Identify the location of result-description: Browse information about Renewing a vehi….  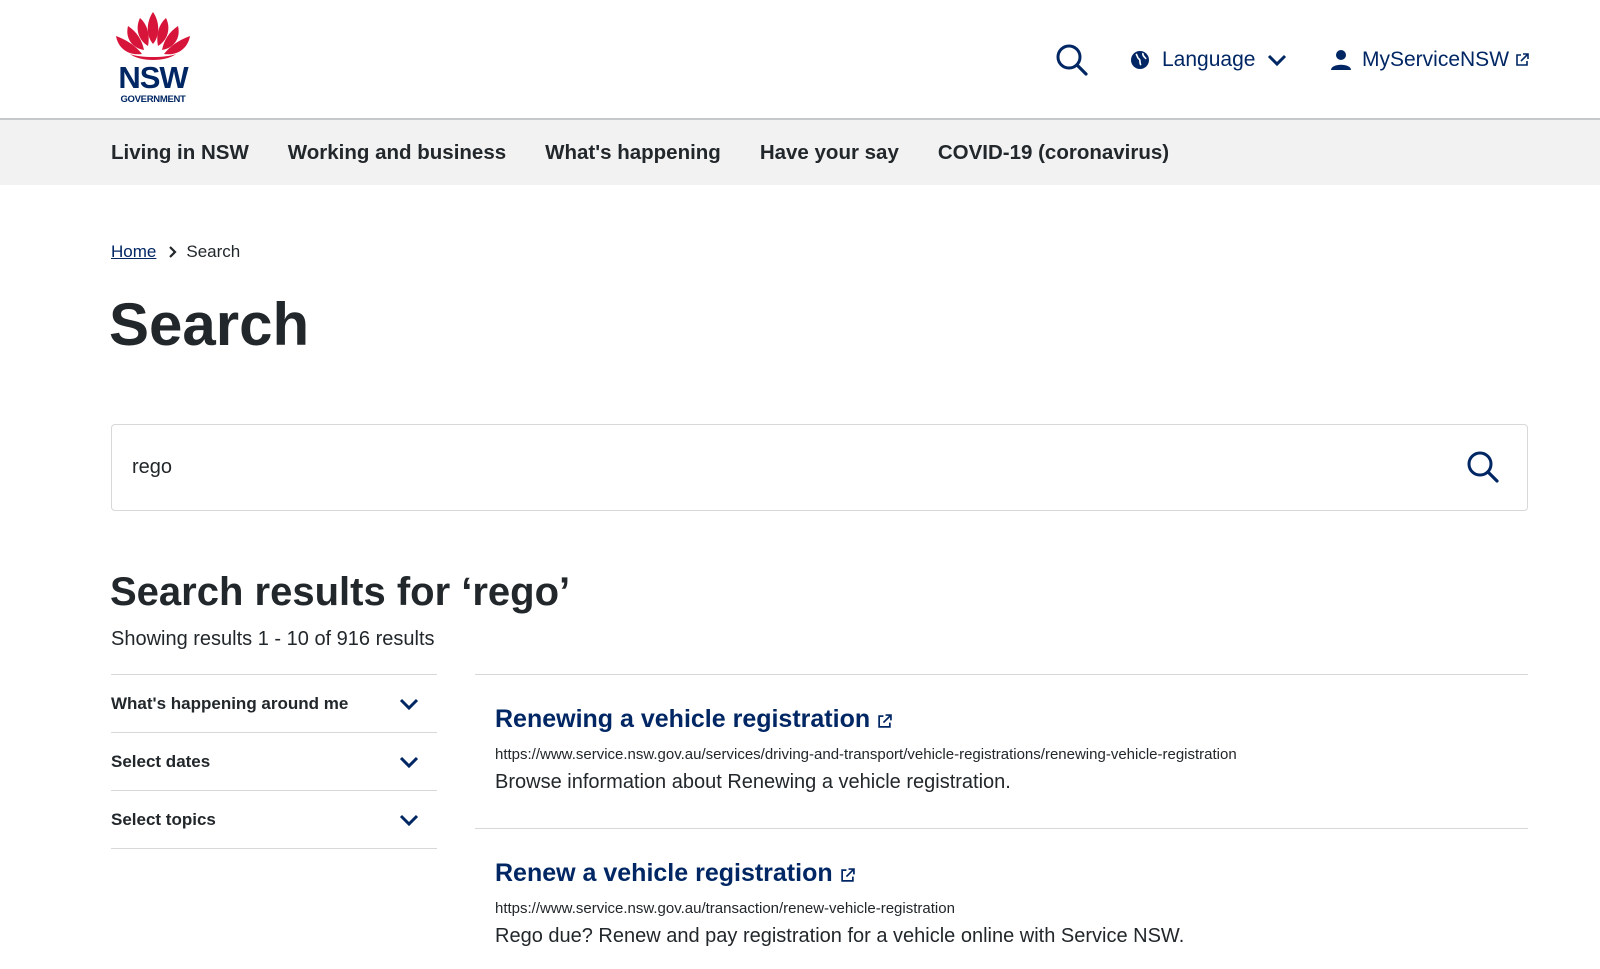
(753, 782).